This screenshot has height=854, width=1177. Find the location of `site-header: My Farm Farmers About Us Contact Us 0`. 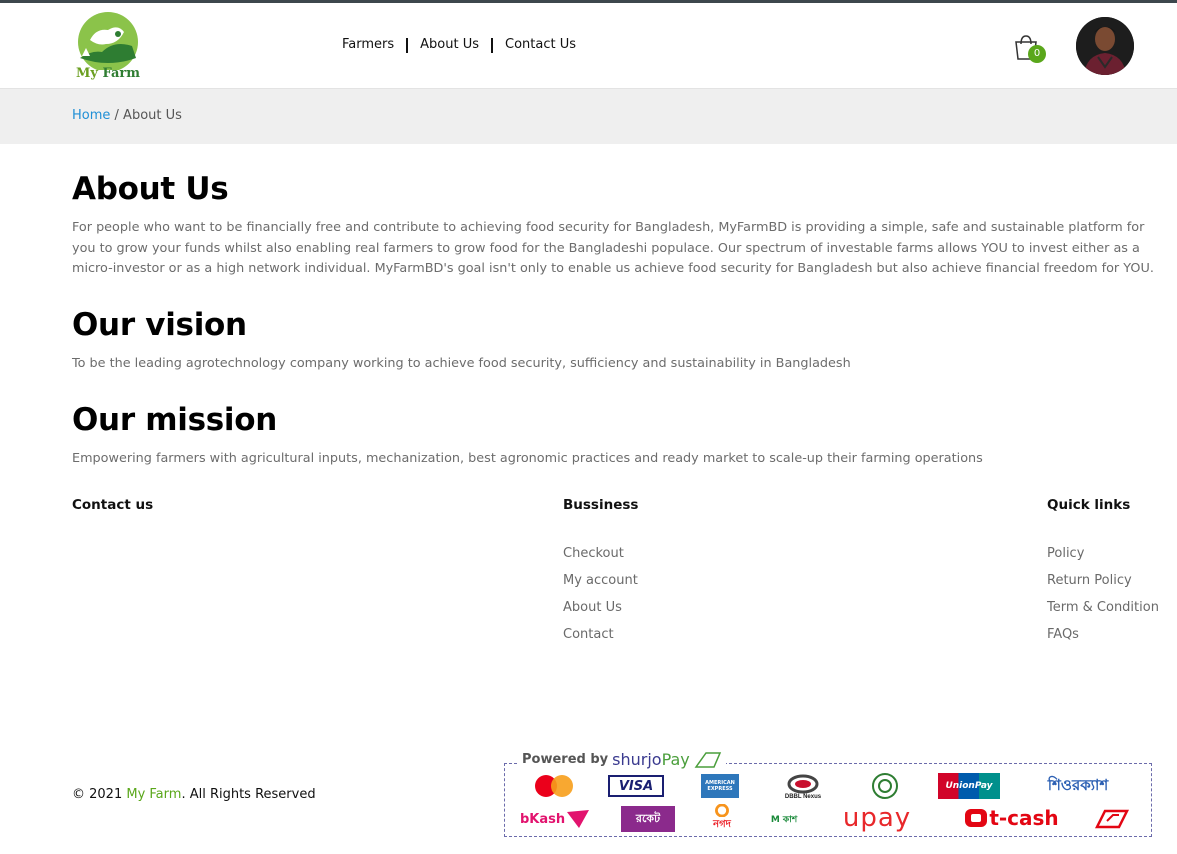

site-header: My Farm Farmers About Us Contact Us 0 is located at coordinates (588, 46).